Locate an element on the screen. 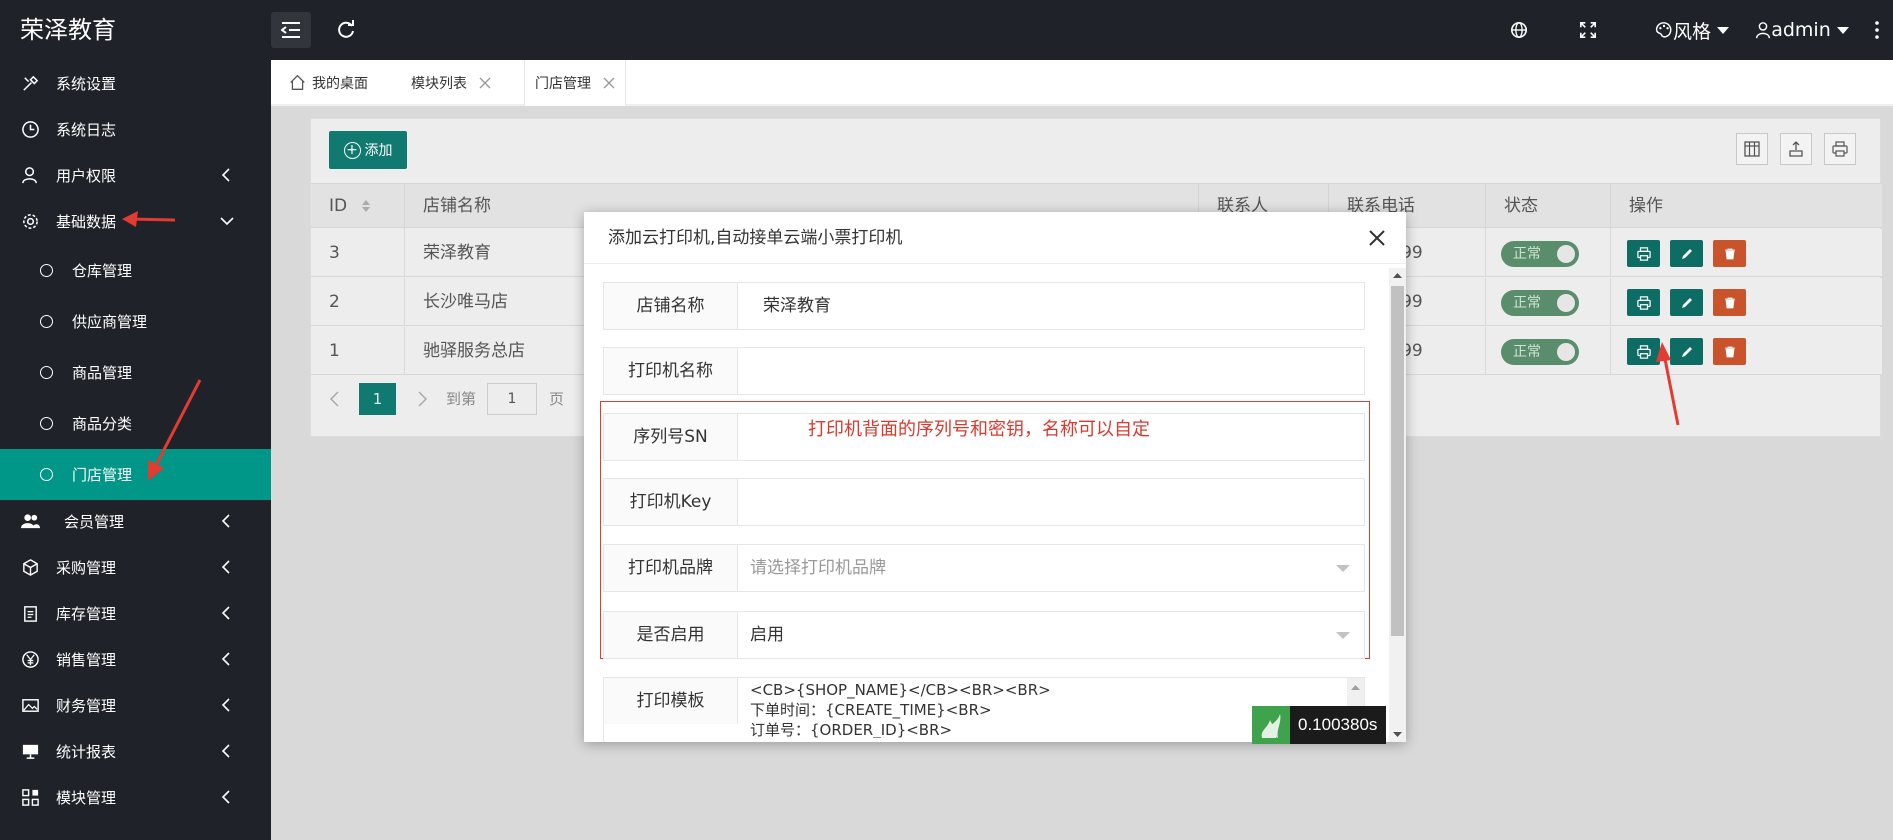 Image resolution: width=1893 pixels, height=840 pixels. brand-logo: 荣泽教育 is located at coordinates (68, 30).